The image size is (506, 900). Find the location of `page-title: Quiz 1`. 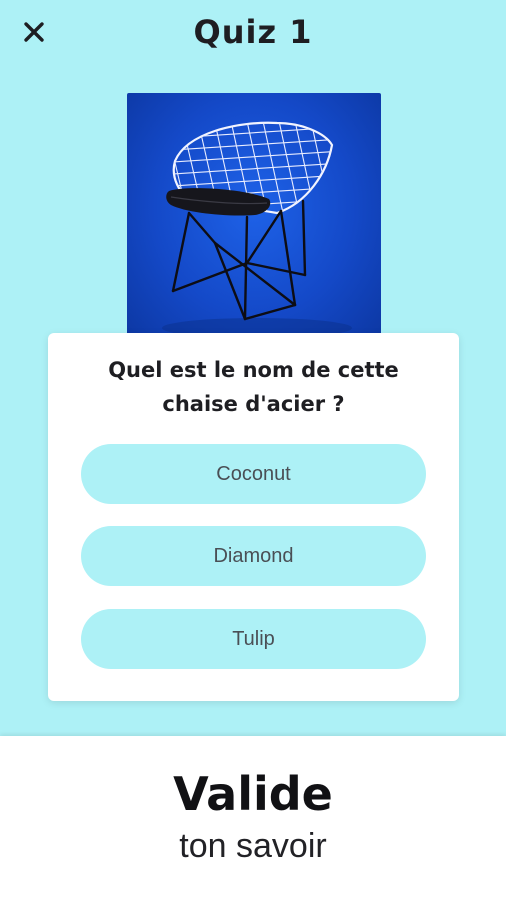

page-title: Quiz 1 is located at coordinates (253, 32).